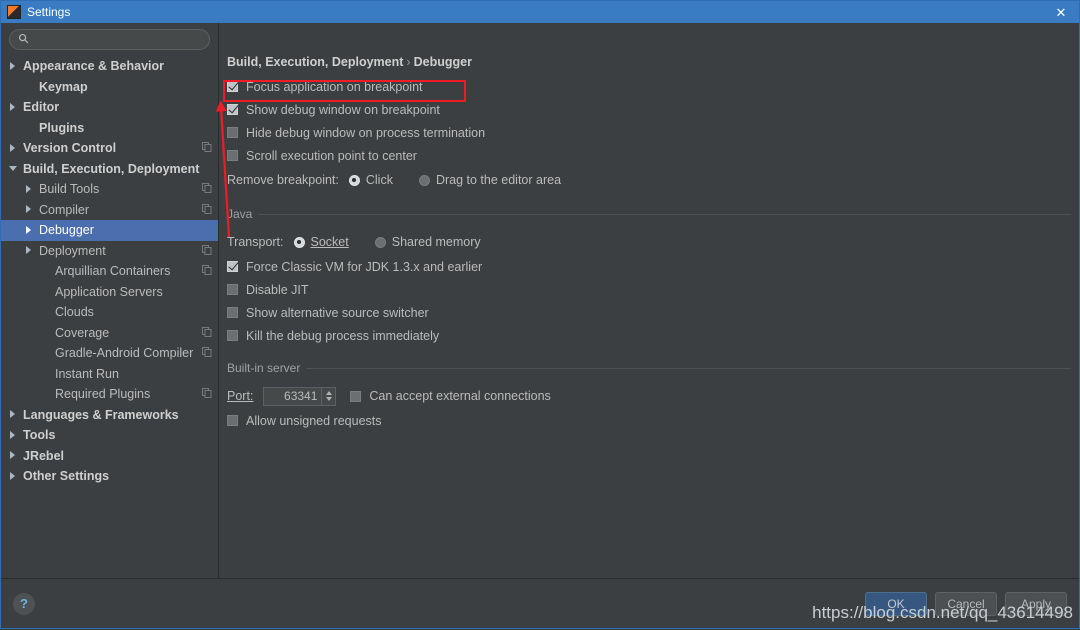 The height and width of the screenshot is (630, 1080). Describe the element at coordinates (688, 368) in the screenshot. I see `section-divider` at that location.